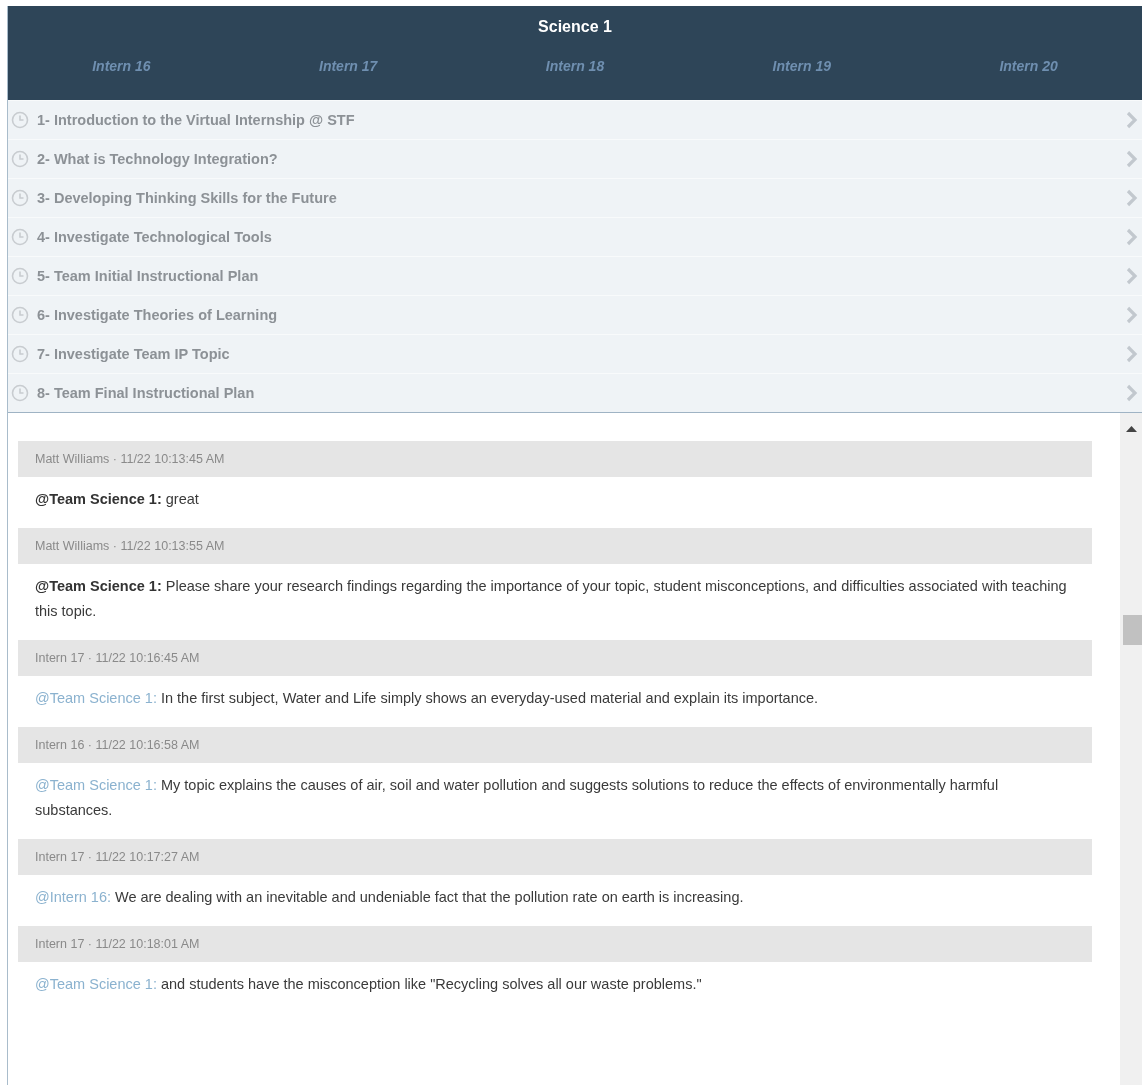 Image resolution: width=1142 pixels, height=1085 pixels. I want to click on lesson-row: 4- Investigate Technological Tools, so click(575, 236).